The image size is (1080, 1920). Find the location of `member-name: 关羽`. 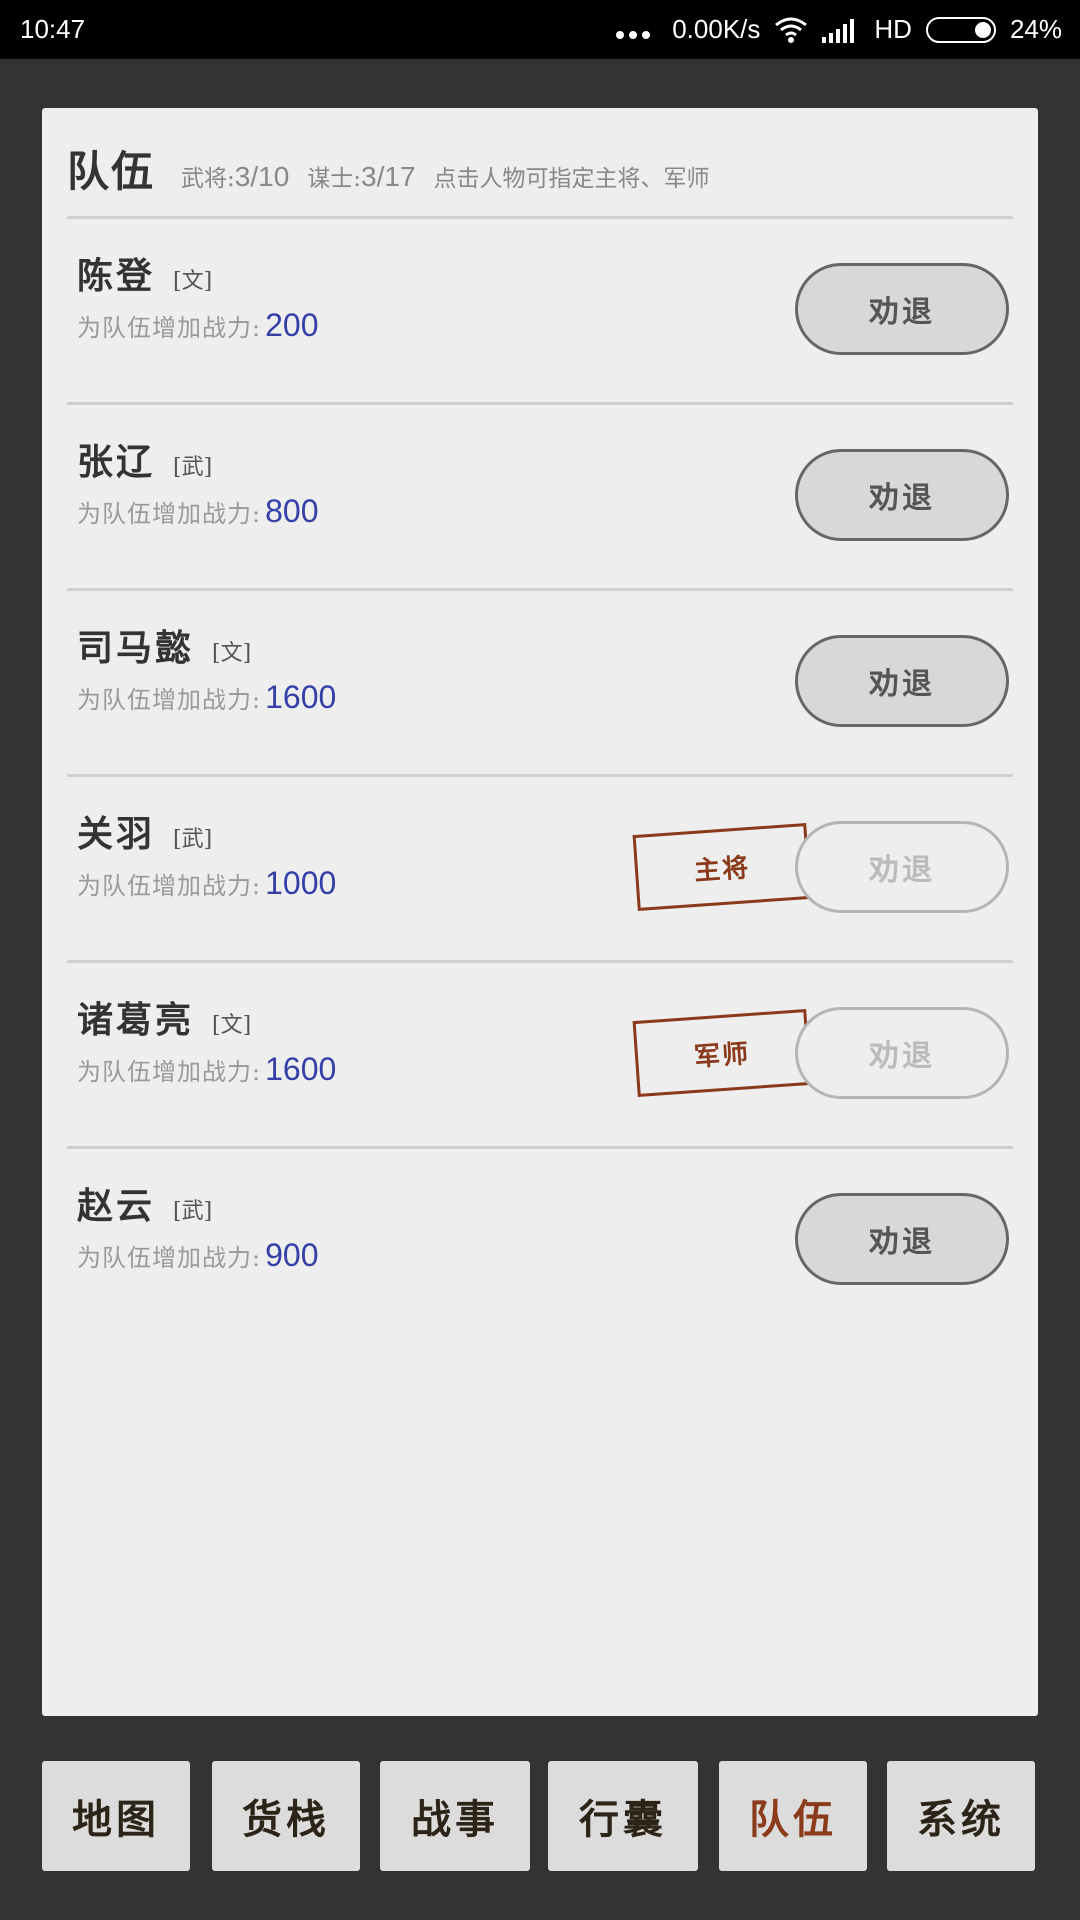

member-name: 关羽 is located at coordinates (116, 834).